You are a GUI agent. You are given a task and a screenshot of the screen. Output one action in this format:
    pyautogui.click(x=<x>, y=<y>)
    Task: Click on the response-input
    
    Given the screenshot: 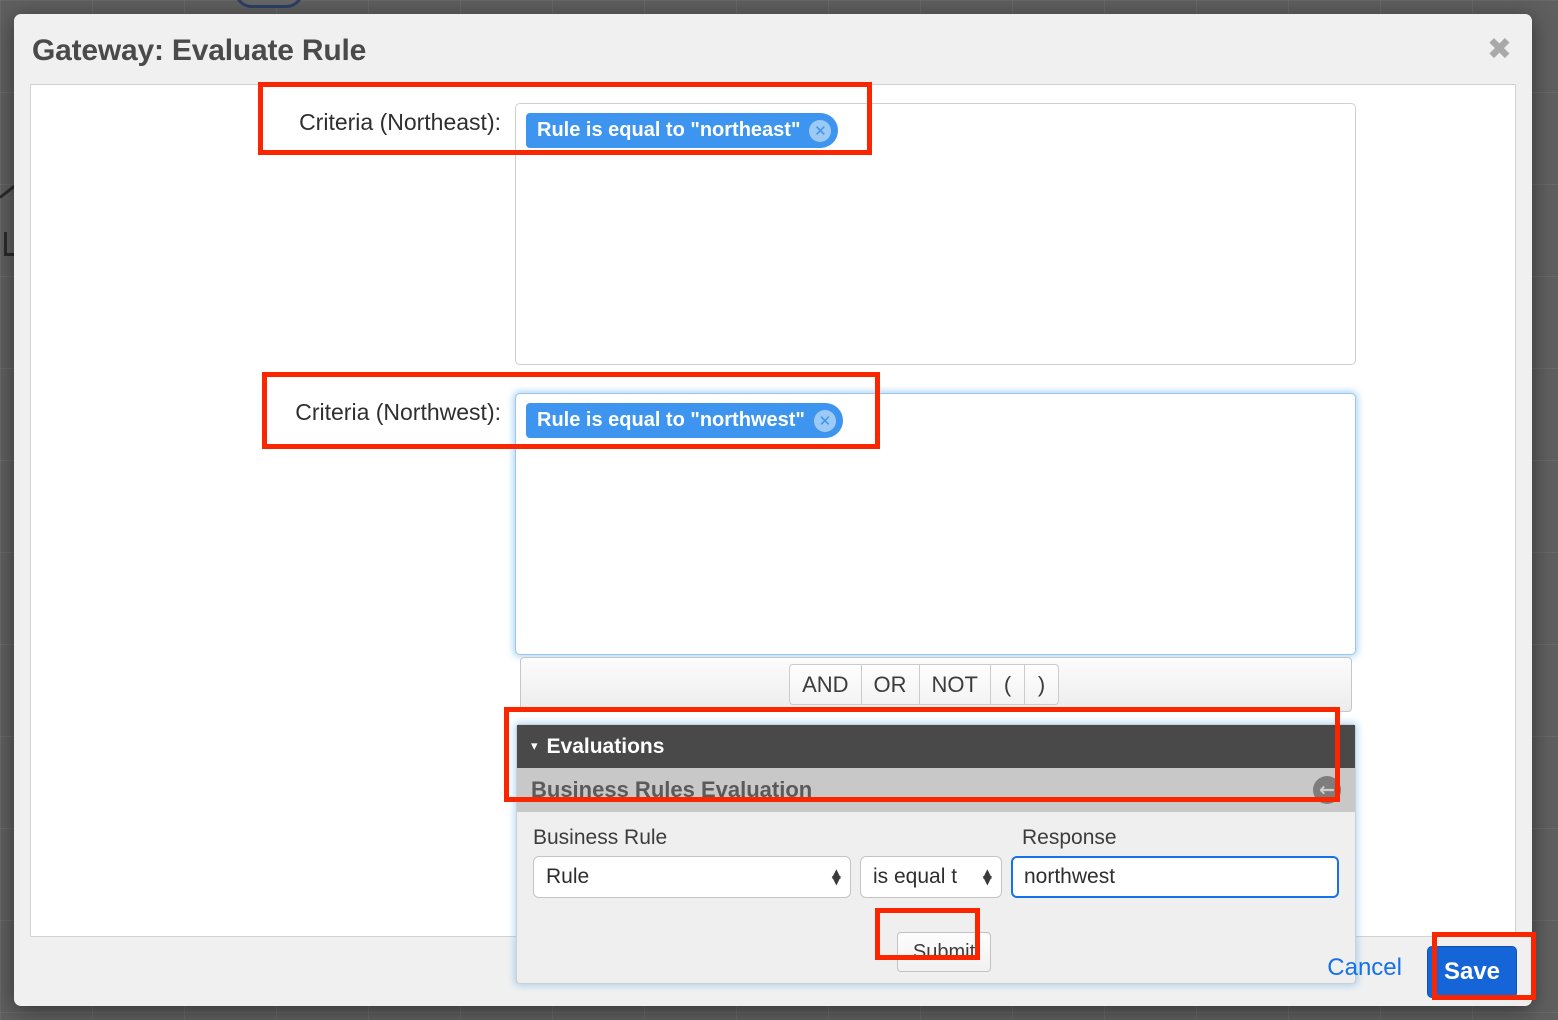 What is the action you would take?
    pyautogui.click(x=1175, y=877)
    